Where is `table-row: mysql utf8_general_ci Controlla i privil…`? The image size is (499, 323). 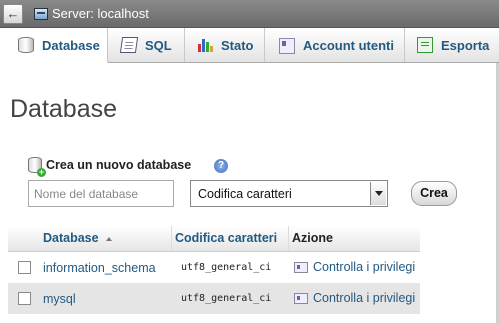 table-row: mysql utf8_general_ci Controlla i privil… is located at coordinates (214, 298).